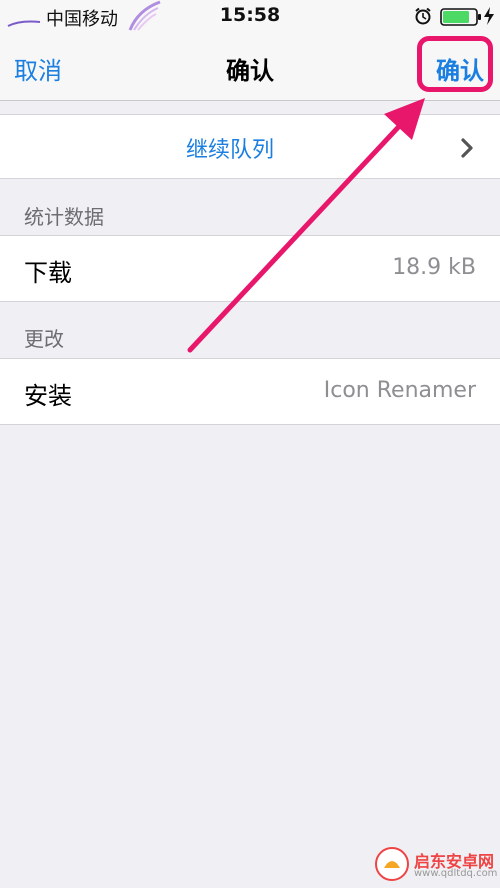 This screenshot has height=888, width=500. Describe the element at coordinates (456, 873) in the screenshot. I see `watermark-url: www.qdltdq.com` at that location.